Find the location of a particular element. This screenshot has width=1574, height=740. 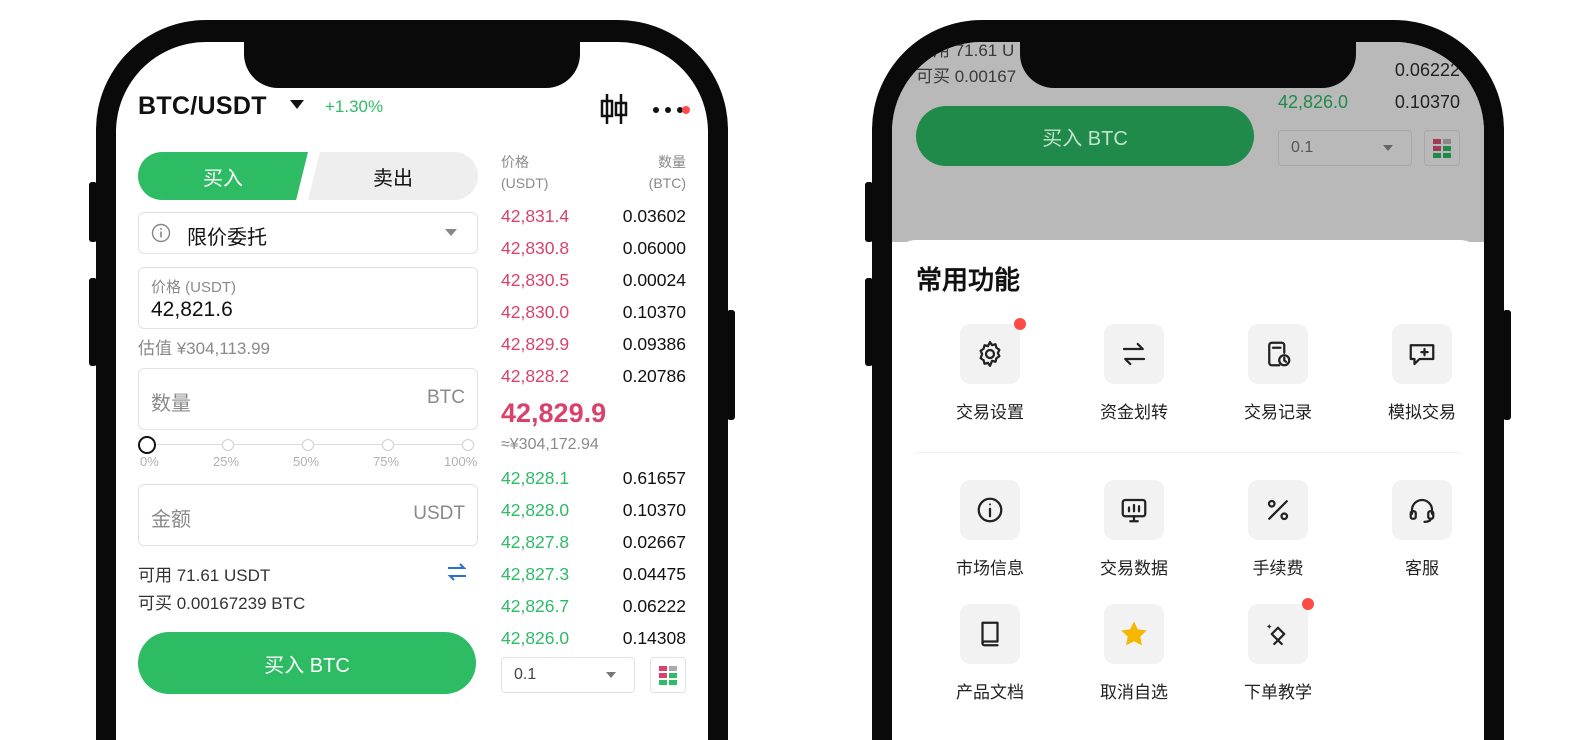

function-item: 产品文档 is located at coordinates (990, 653).